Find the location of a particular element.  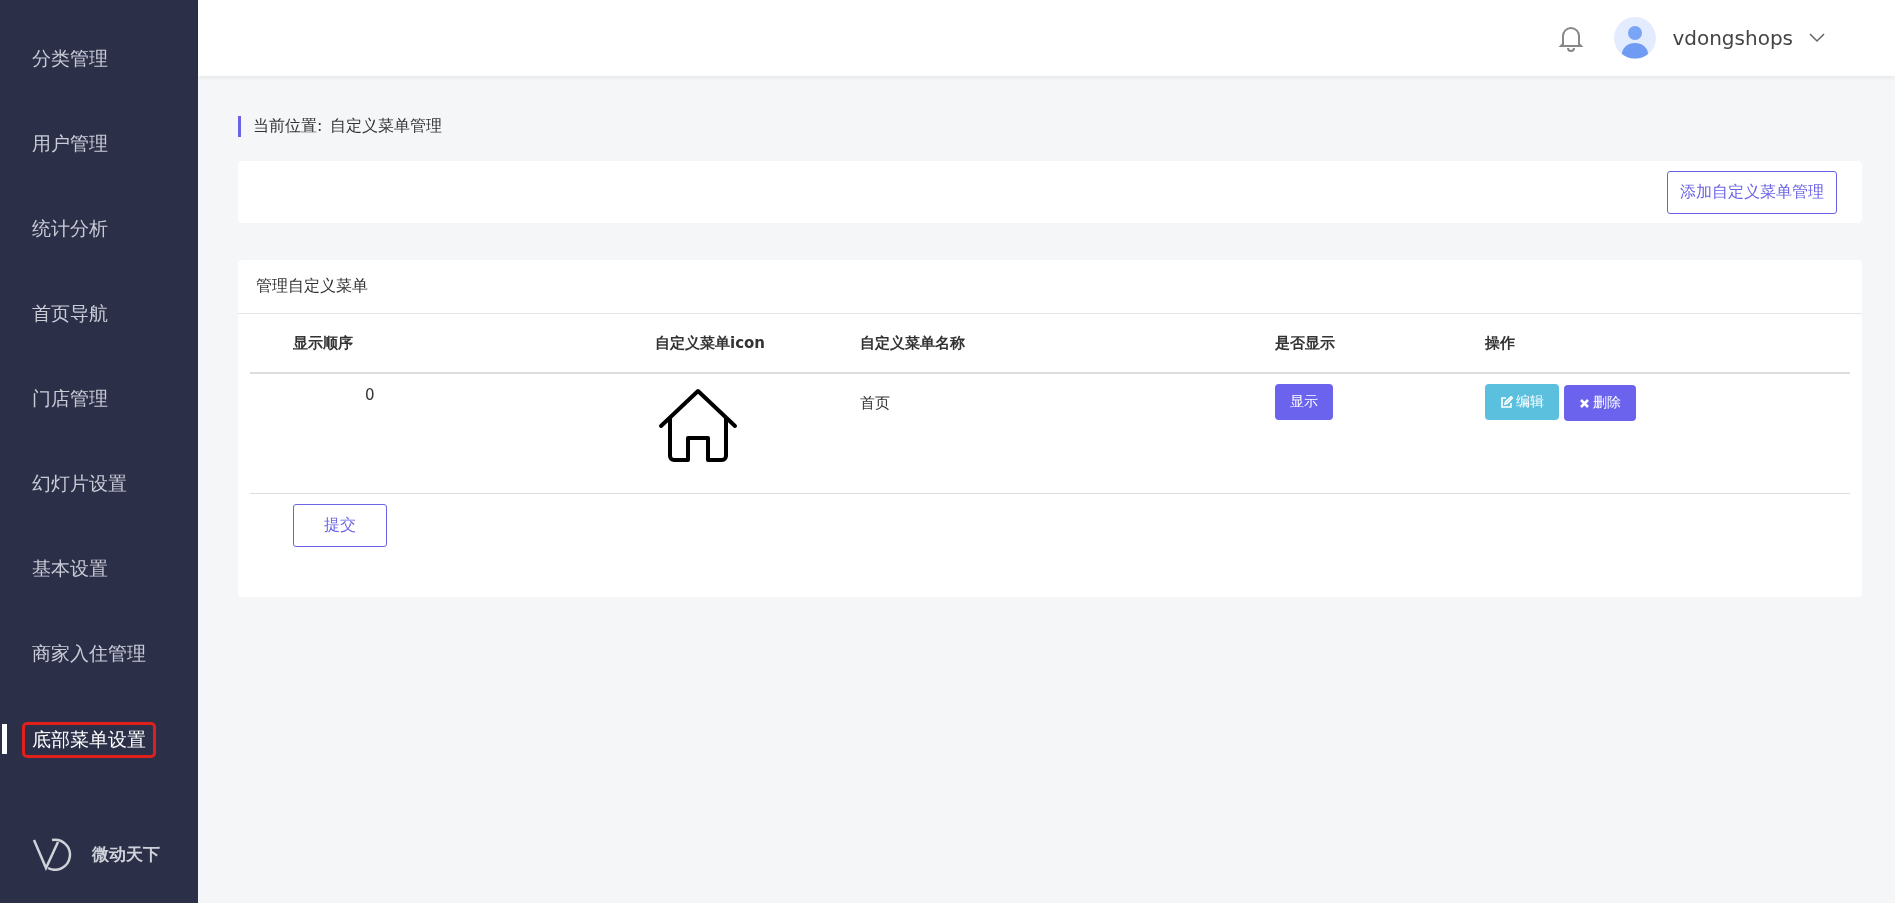

show-button: 显示 is located at coordinates (1304, 402).